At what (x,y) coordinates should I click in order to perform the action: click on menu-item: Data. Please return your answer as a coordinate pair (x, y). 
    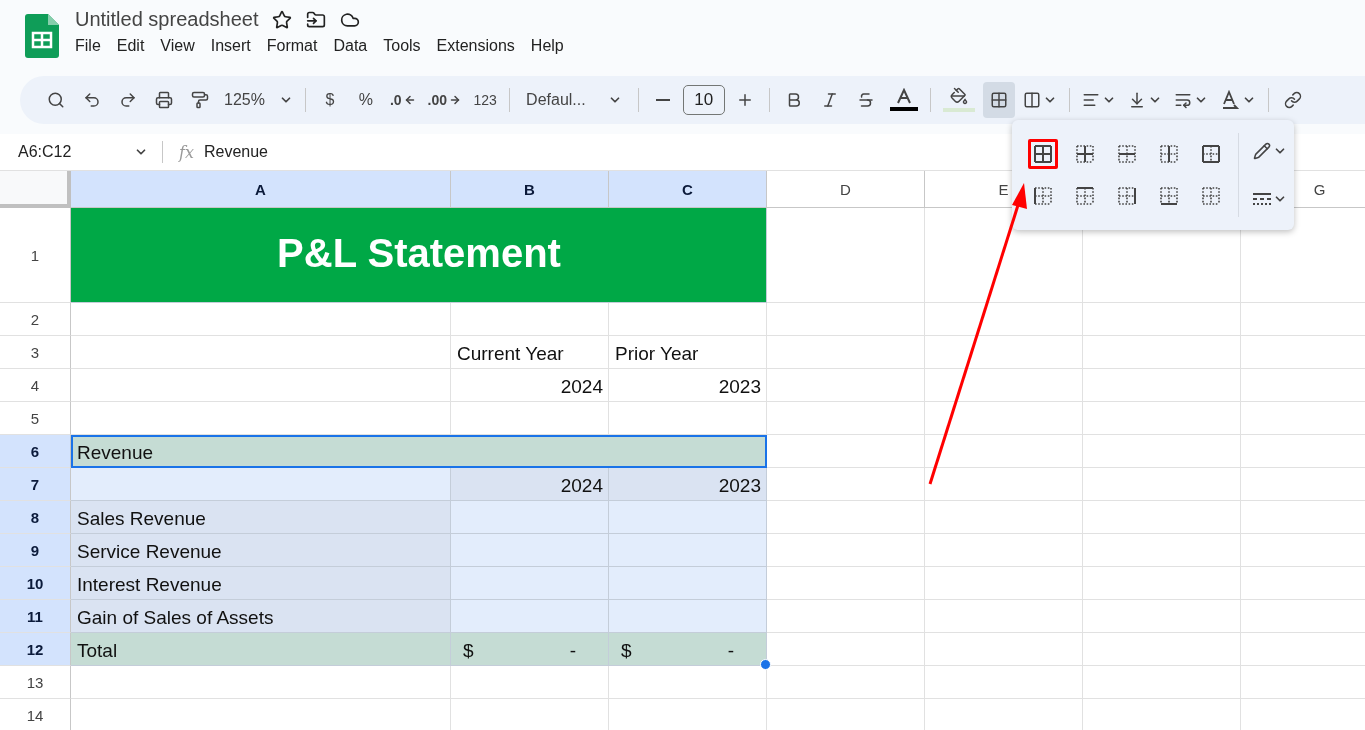
    Looking at the image, I should click on (350, 46).